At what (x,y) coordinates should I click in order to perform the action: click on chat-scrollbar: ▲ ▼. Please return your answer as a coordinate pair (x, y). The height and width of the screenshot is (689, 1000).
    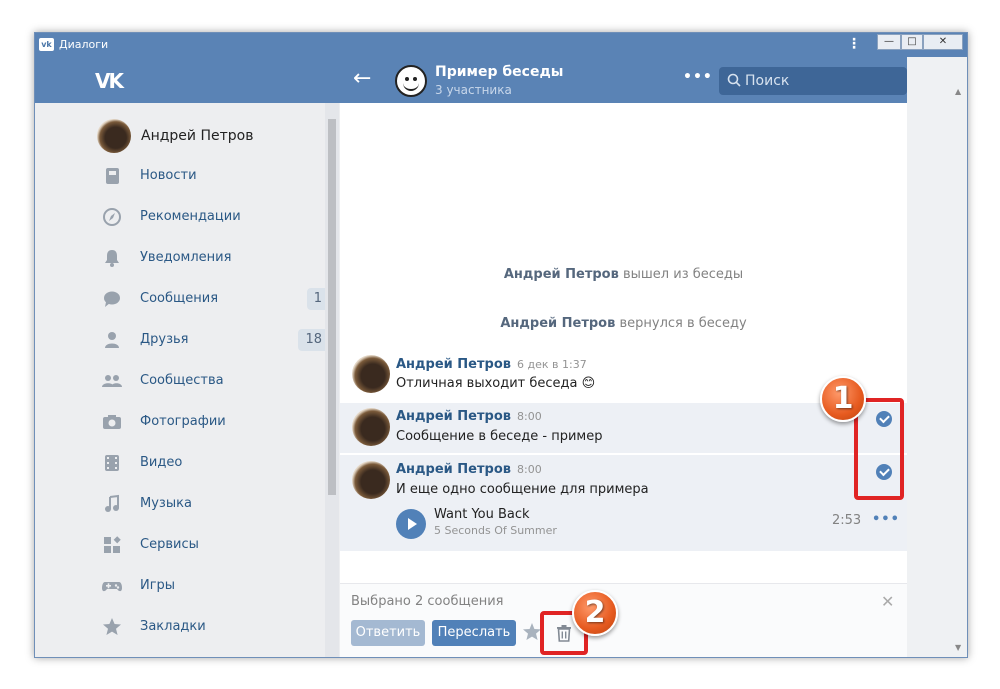
    Looking at the image, I should click on (937, 357).